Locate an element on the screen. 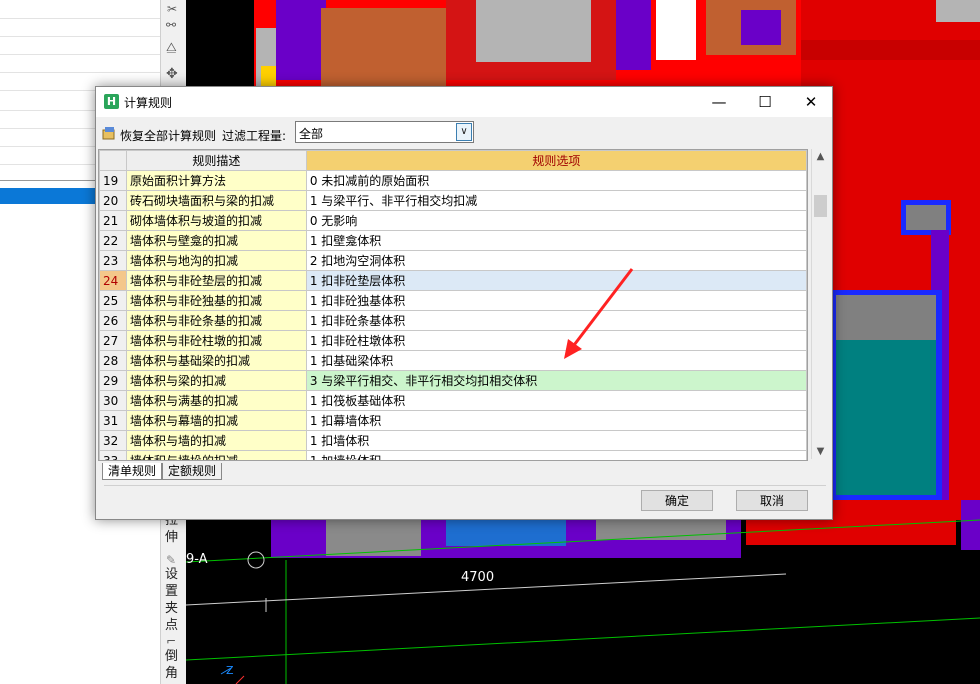 Image resolution: width=980 pixels, height=684 pixels. table-row: 27 墙体积与非砼柱墩的扣减 1 扣非砼柱墩体积 is located at coordinates (453, 340).